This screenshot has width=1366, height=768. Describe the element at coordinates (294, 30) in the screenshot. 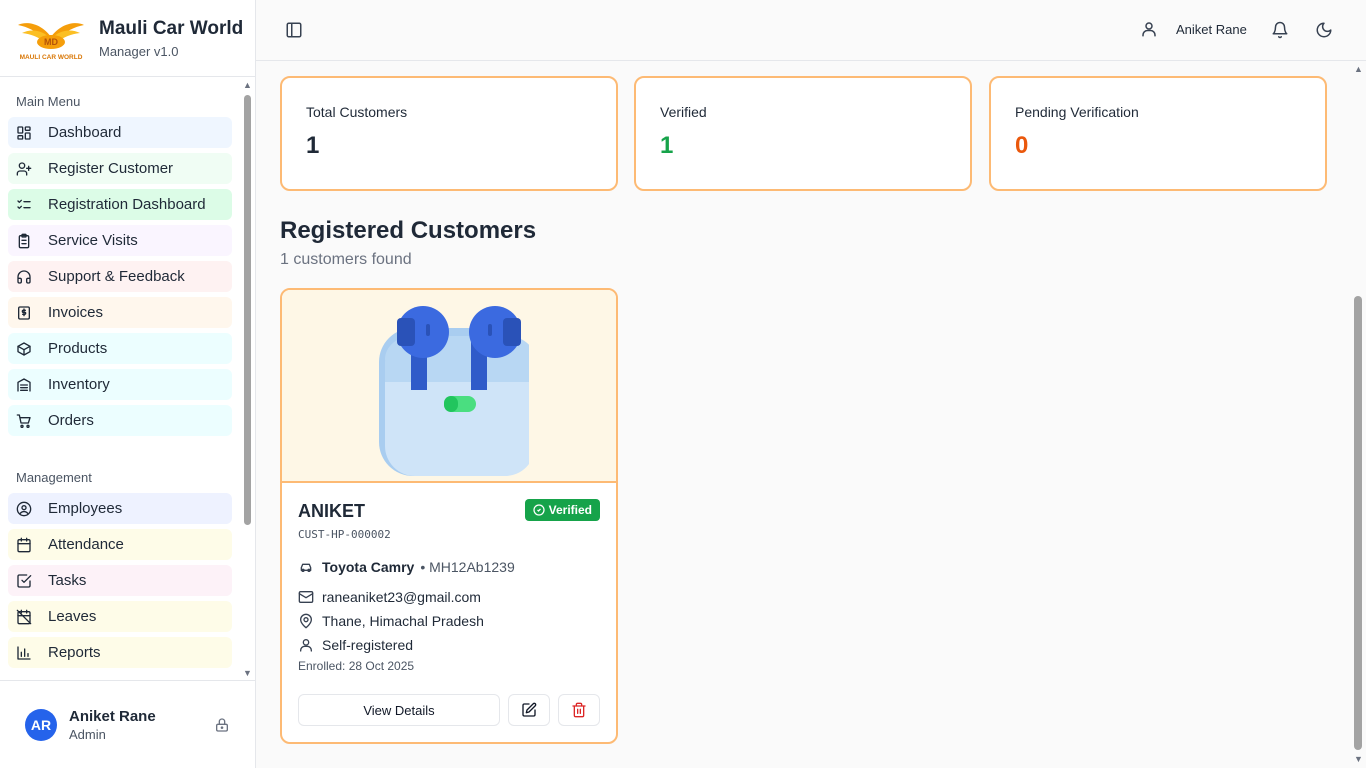

I see `sidebar-toggle-icon` at that location.